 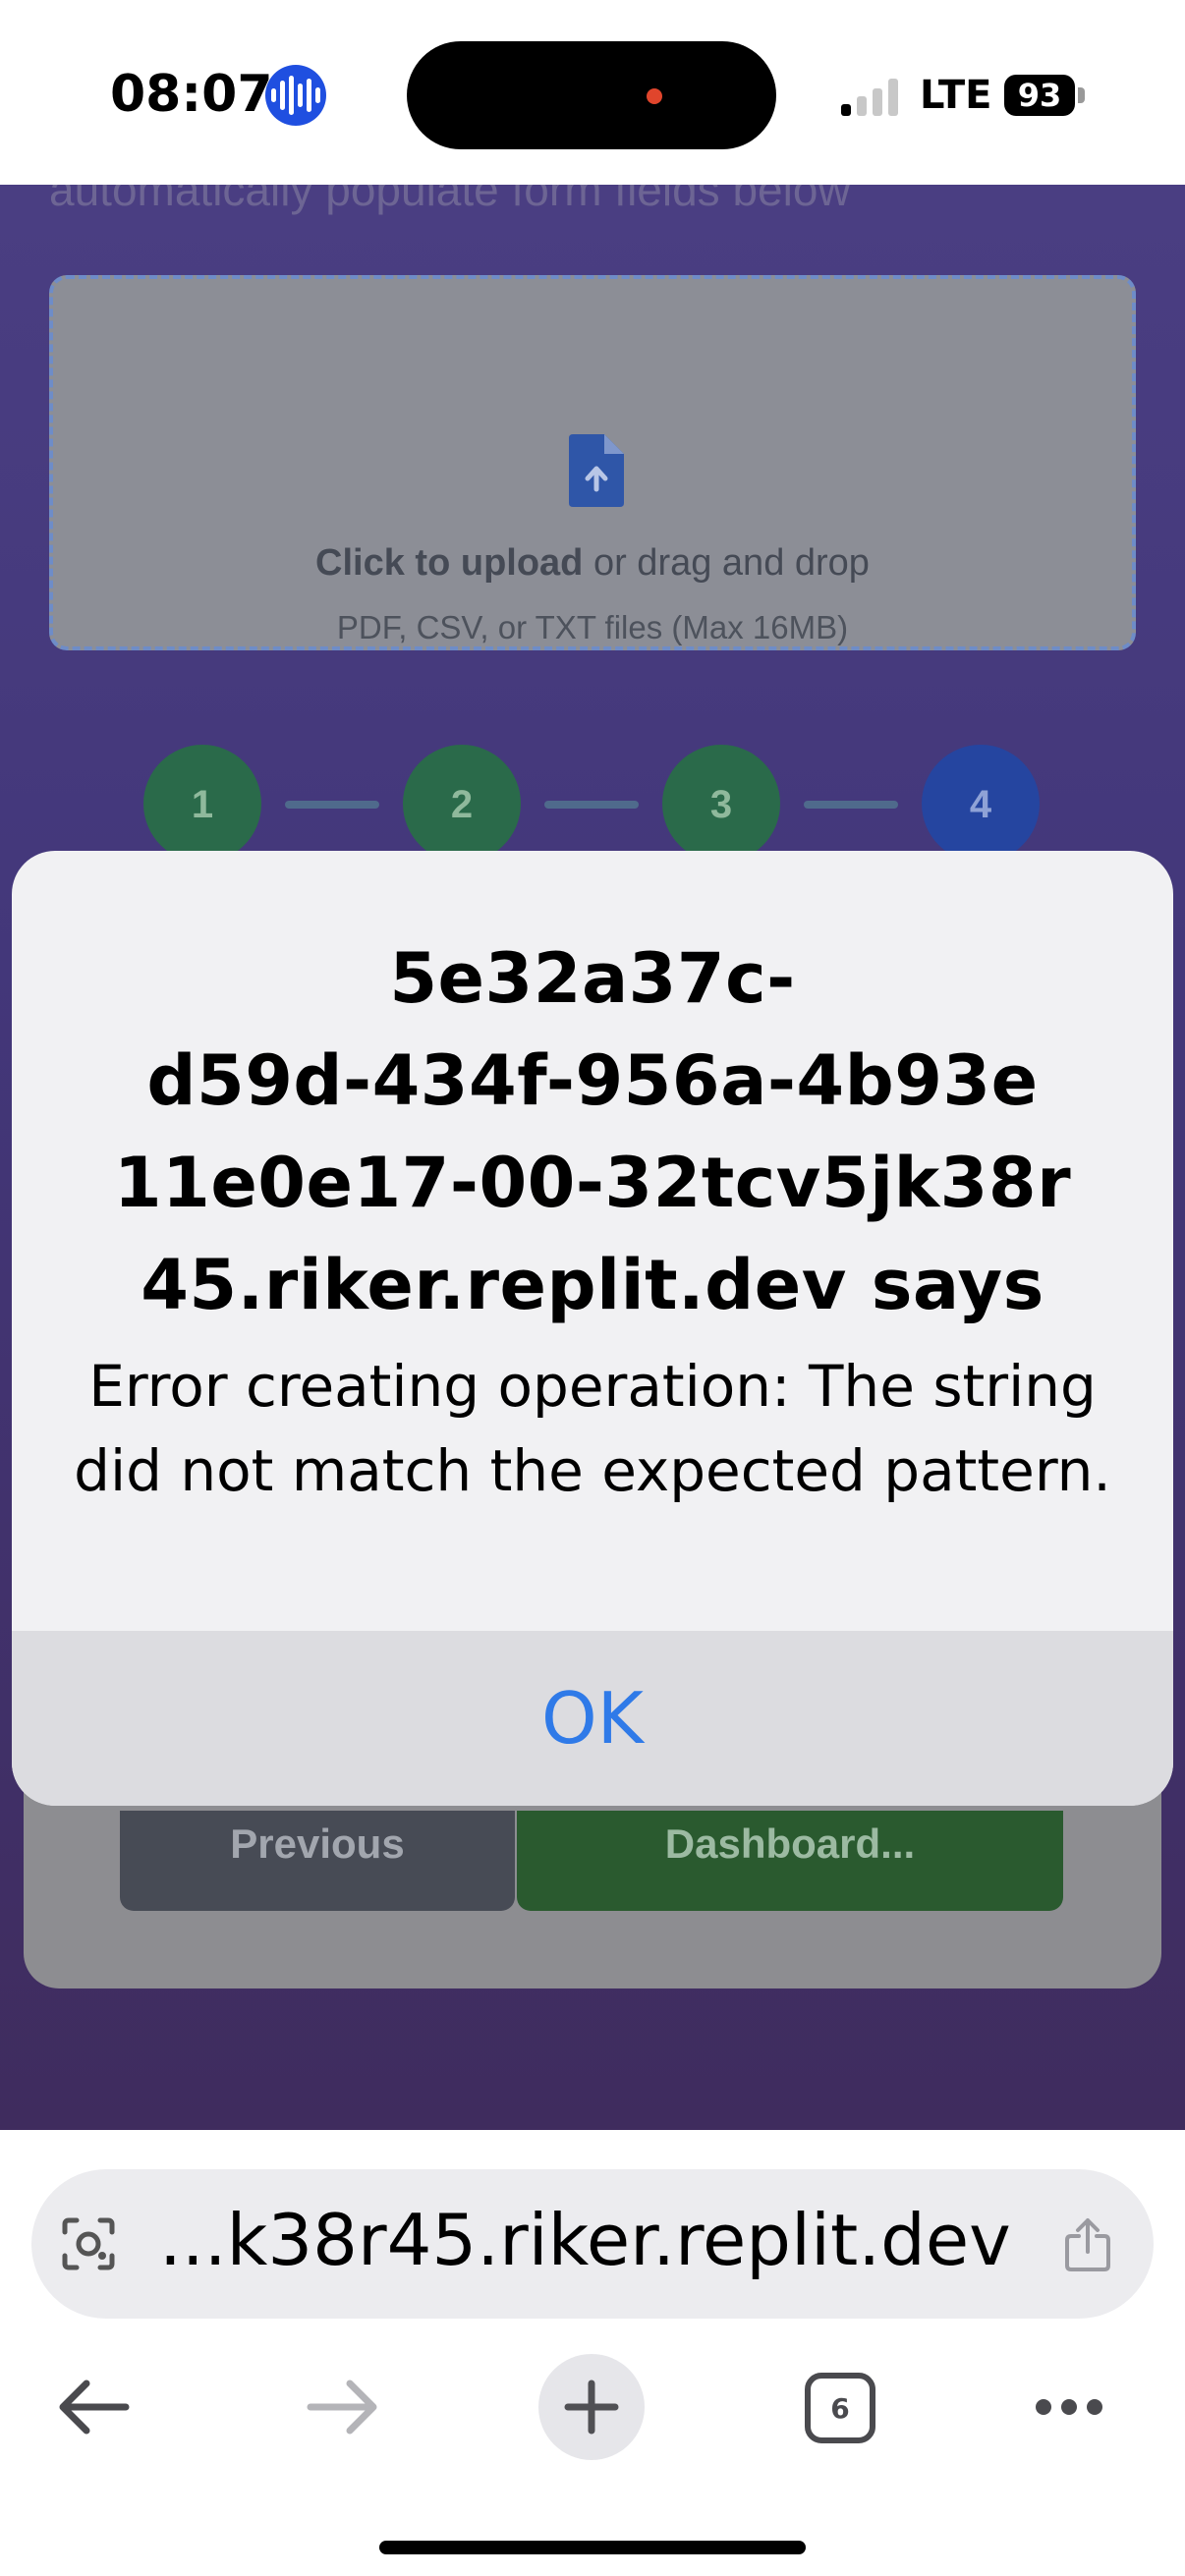 What do you see at coordinates (592, 1718) in the screenshot?
I see `ok-button: OK` at bounding box center [592, 1718].